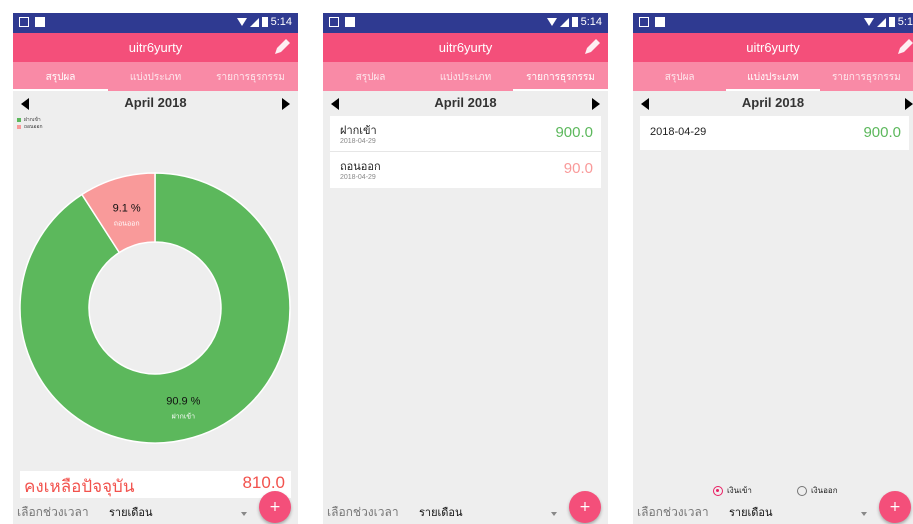  Describe the element at coordinates (79, 487) in the screenshot. I see `balance-label: คงเหลือปัจจุบัน` at that location.